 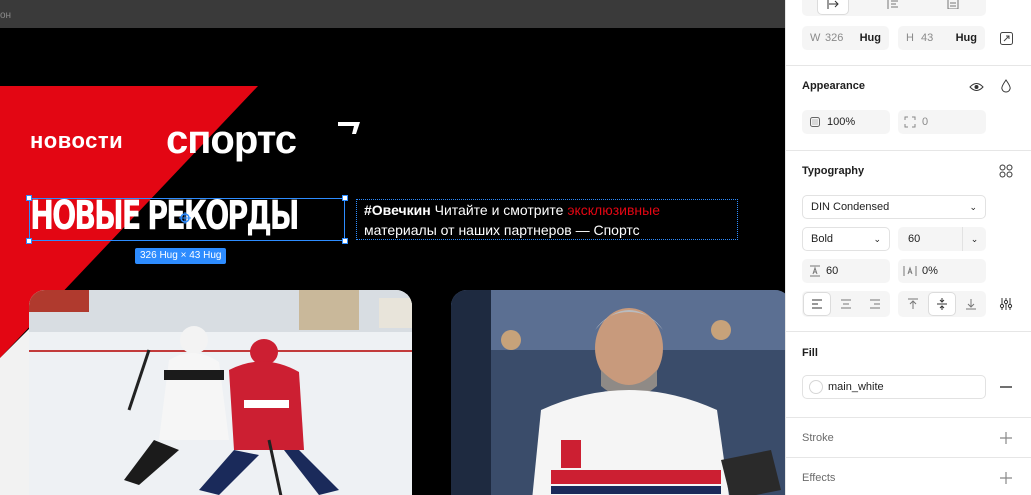 I want to click on font-size-dropdown: ⌄, so click(x=974, y=239).